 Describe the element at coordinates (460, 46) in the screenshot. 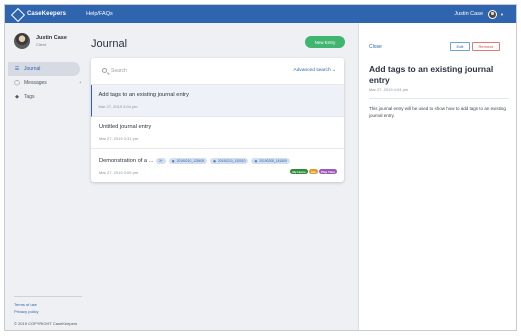

I see `edit-button: Edit` at that location.